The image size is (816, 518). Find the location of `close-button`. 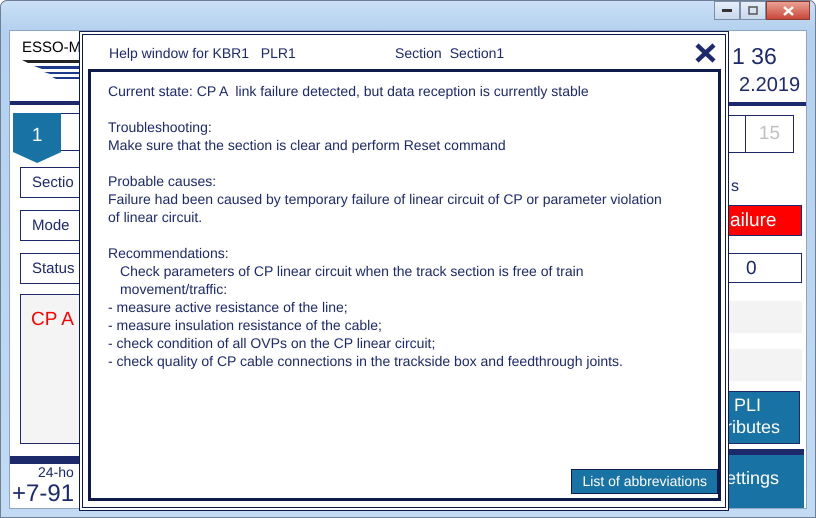

close-button is located at coordinates (788, 10).